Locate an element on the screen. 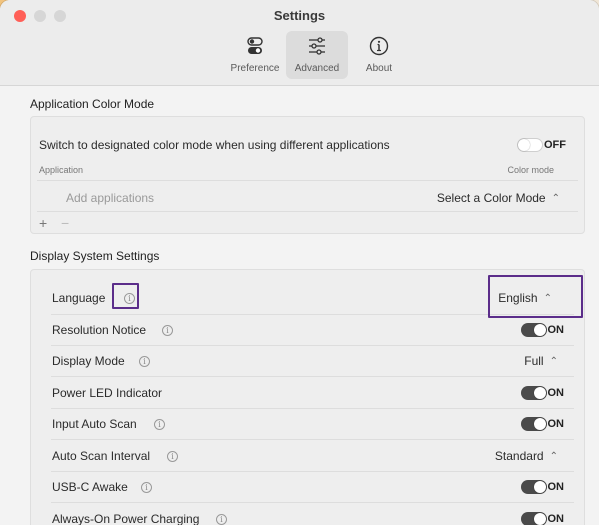  highlight-box-language-select is located at coordinates (535, 296).